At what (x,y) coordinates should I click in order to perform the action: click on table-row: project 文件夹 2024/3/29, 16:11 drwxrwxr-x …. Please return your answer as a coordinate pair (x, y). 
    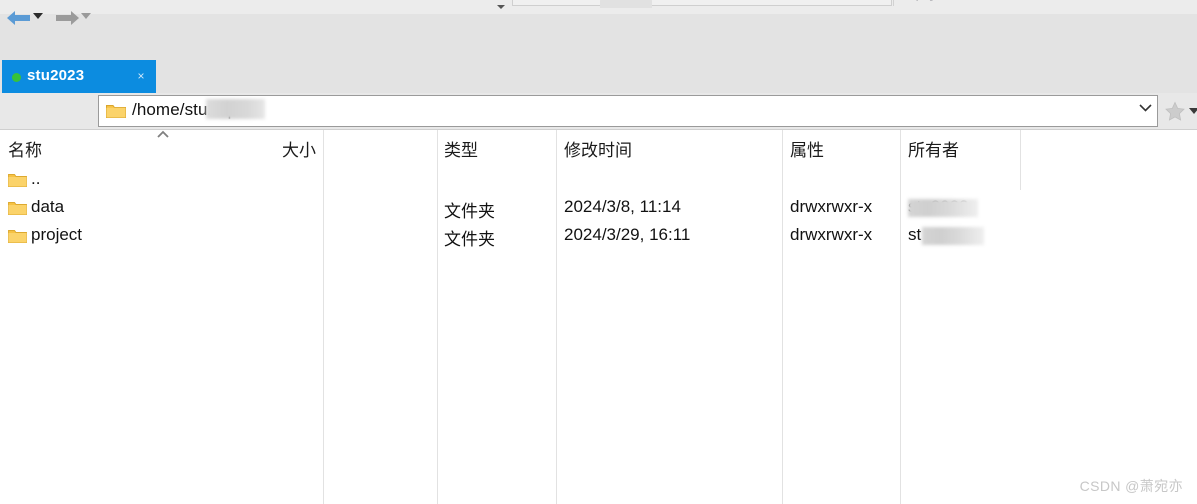
    Looking at the image, I should click on (598, 236).